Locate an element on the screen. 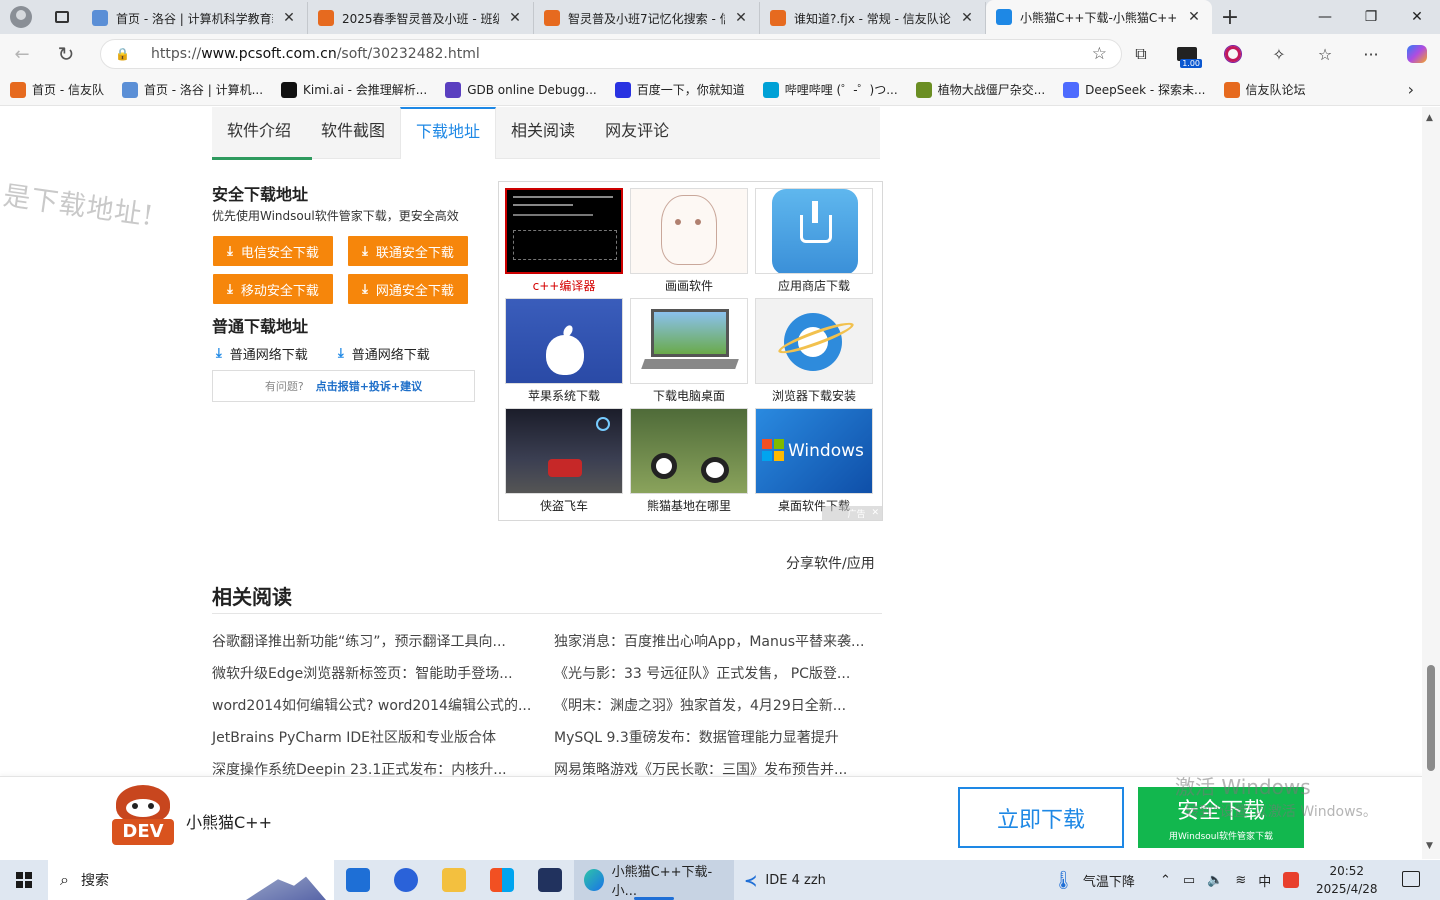  ad-item: Windows 桌面软件下载 is located at coordinates (814, 461).